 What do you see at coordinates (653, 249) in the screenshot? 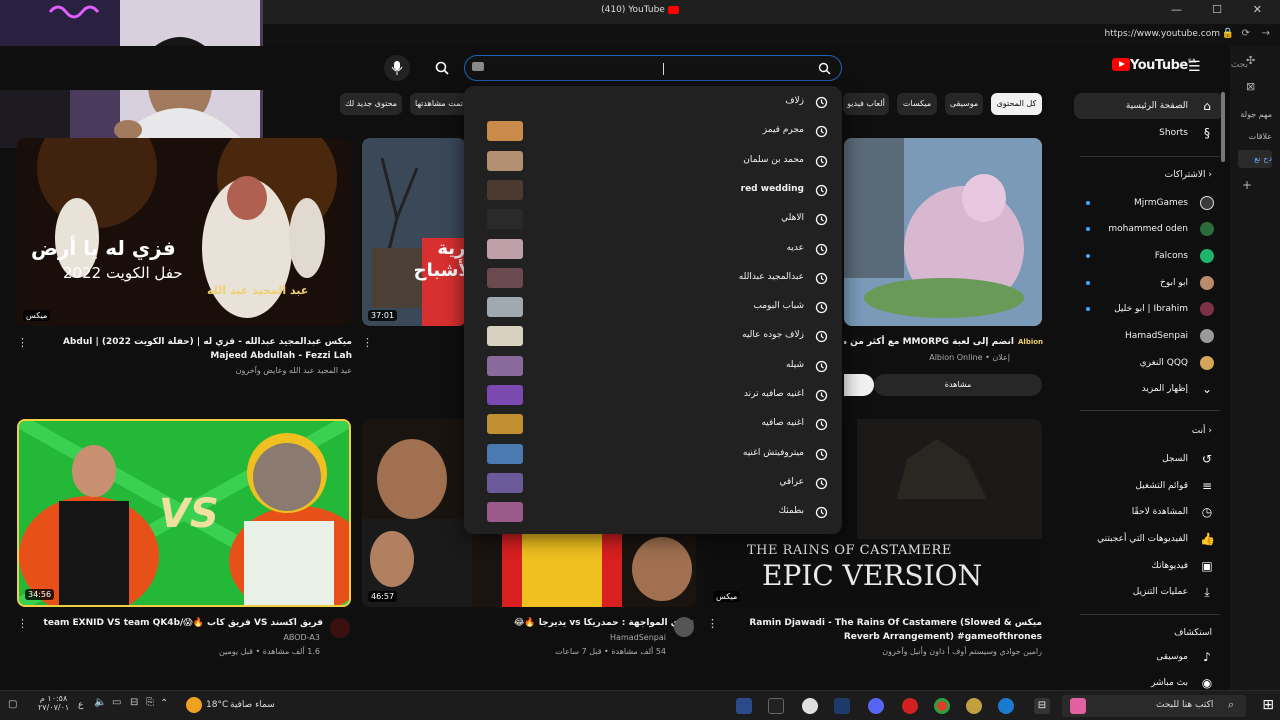
I see `search-suggestion: عديه` at bounding box center [653, 249].